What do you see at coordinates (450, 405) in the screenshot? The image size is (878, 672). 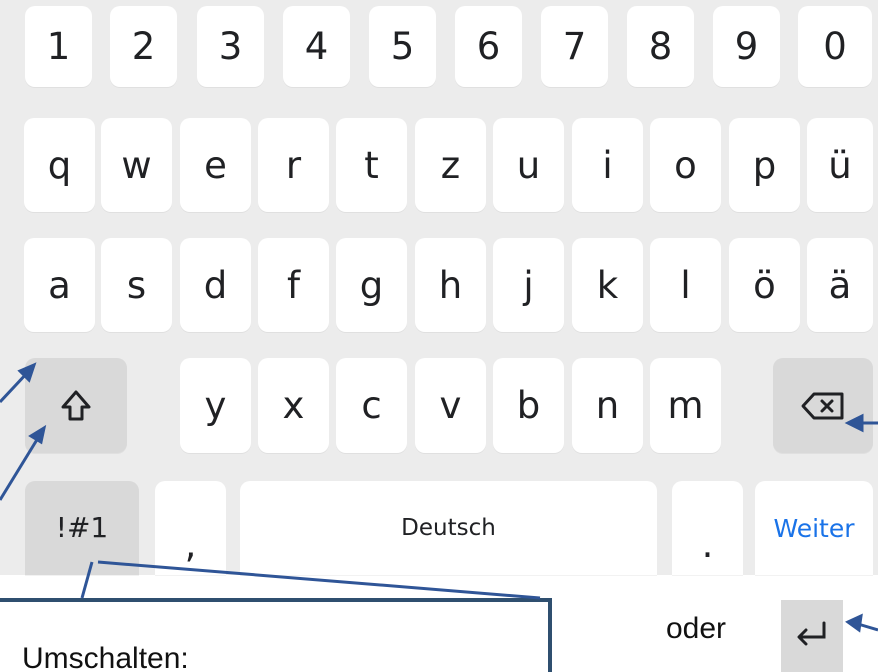 I see `key-v: v` at bounding box center [450, 405].